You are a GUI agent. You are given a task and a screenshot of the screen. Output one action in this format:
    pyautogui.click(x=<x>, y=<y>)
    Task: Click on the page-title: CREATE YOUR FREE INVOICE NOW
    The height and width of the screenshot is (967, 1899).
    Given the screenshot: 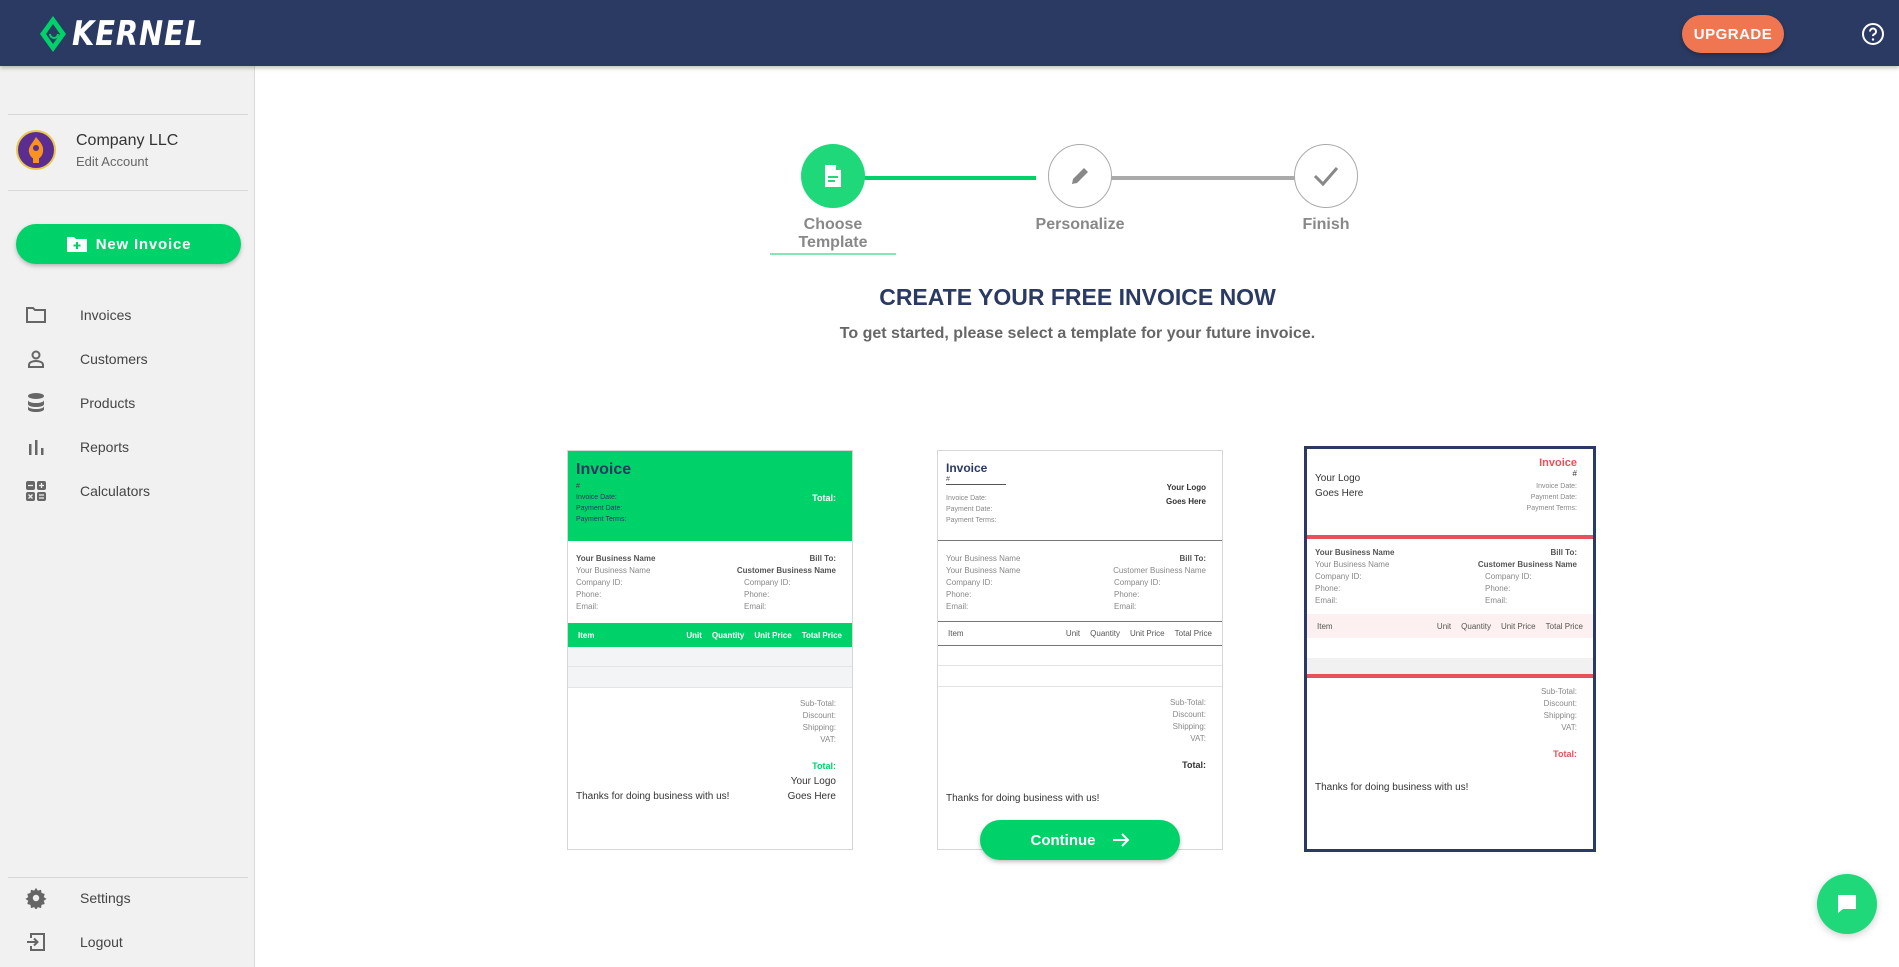 What is the action you would take?
    pyautogui.click(x=1077, y=297)
    